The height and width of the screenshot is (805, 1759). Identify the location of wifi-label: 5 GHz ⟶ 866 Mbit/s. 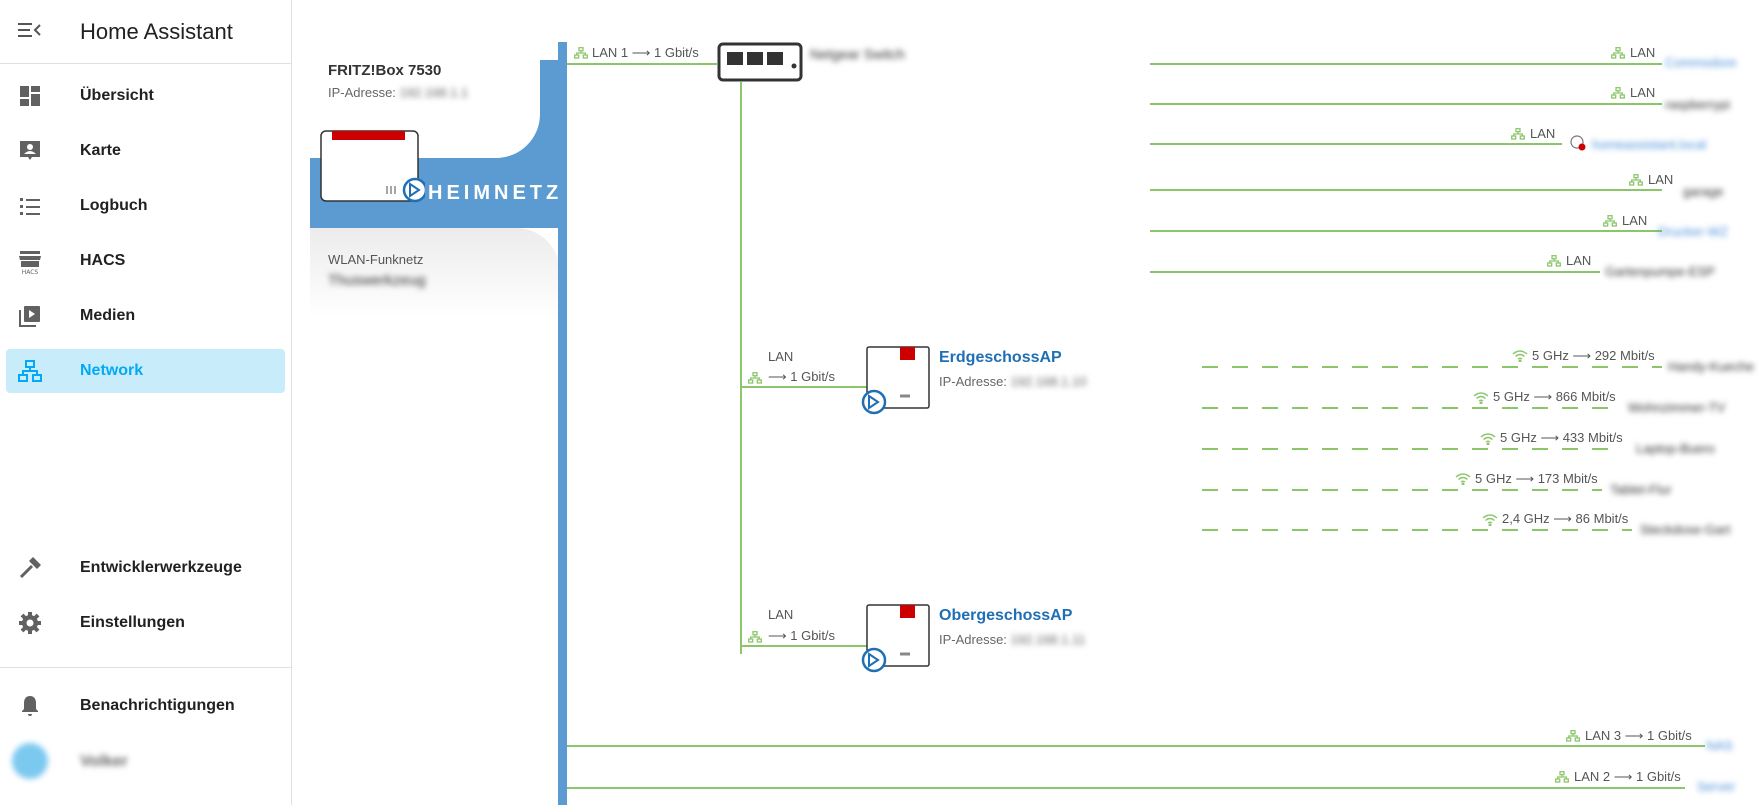
(1554, 396).